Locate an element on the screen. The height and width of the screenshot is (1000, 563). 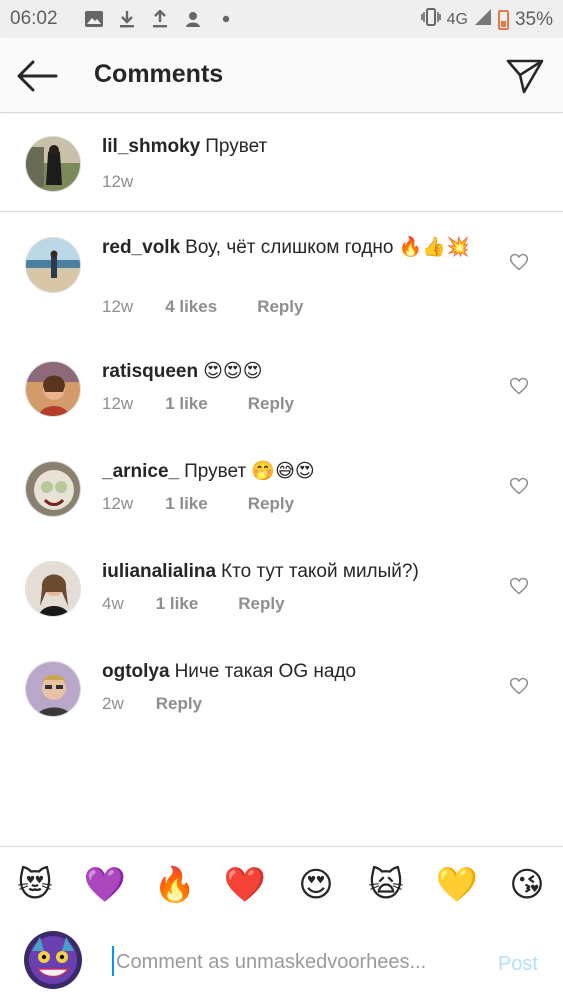
comment-text: iulianalialina Кто тут такой милый?) is located at coordinates (292, 571).